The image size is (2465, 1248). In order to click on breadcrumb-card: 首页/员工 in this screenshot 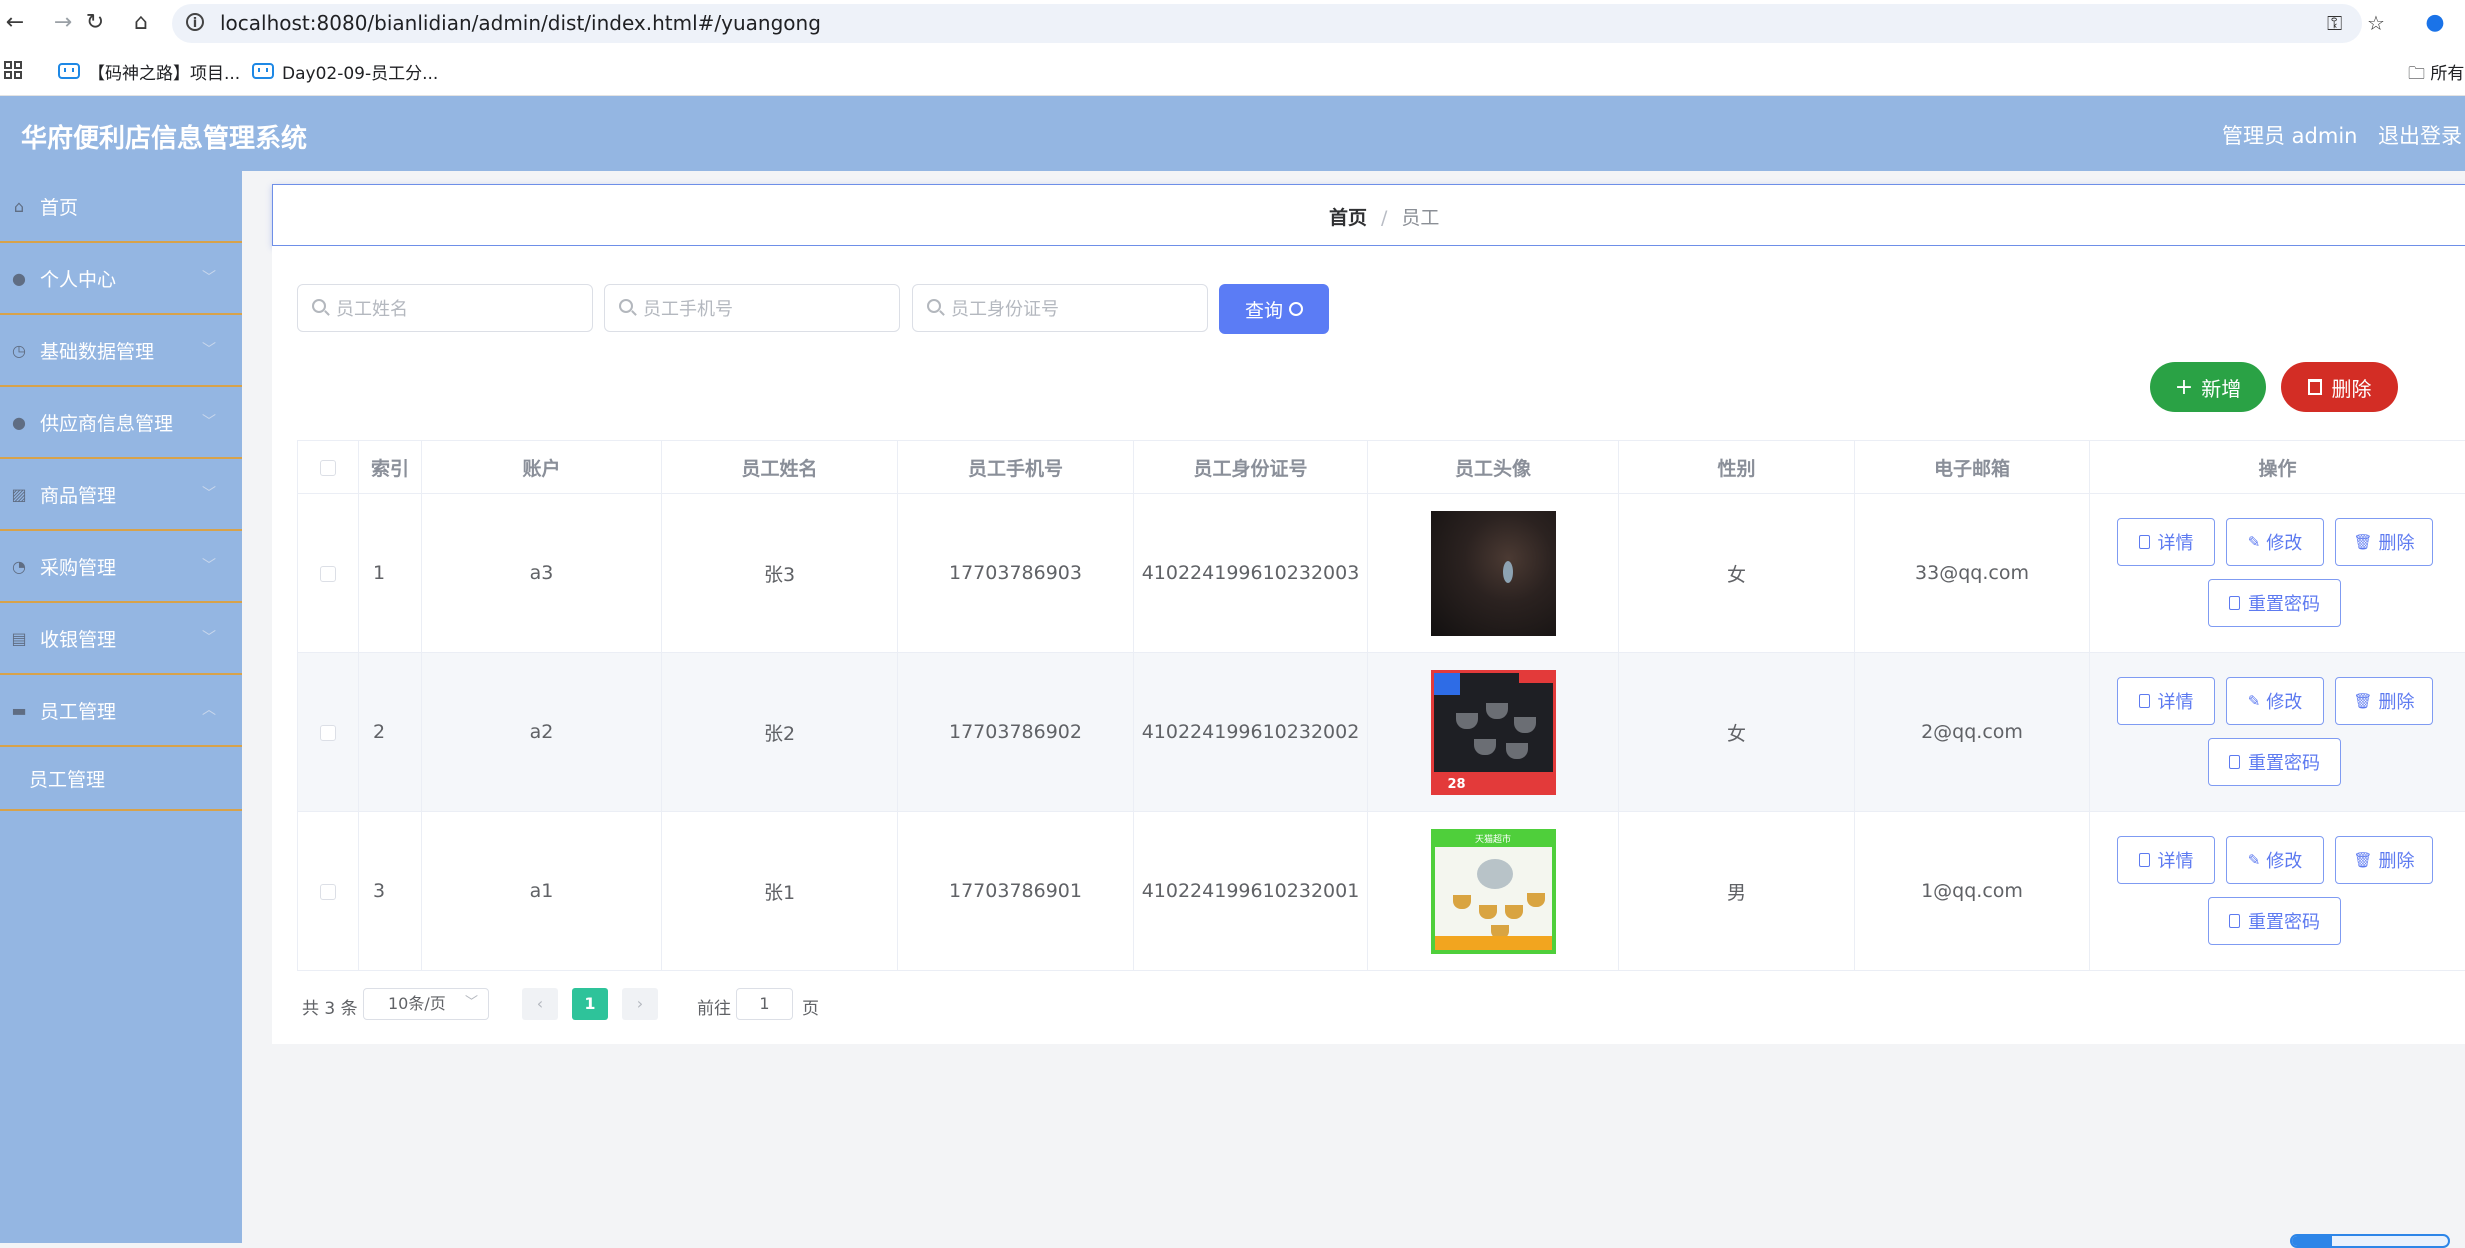, I will do `click(1368, 215)`.